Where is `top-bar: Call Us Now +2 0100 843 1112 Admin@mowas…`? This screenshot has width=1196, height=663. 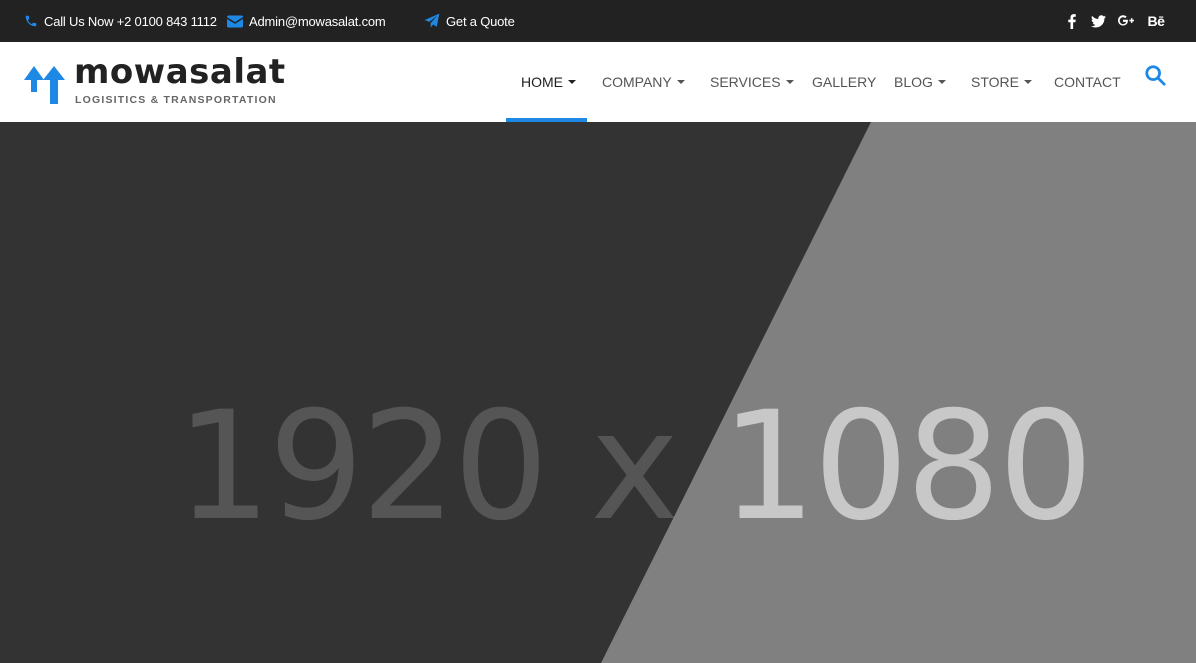
top-bar: Call Us Now +2 0100 843 1112 Admin@mowas… is located at coordinates (598, 21).